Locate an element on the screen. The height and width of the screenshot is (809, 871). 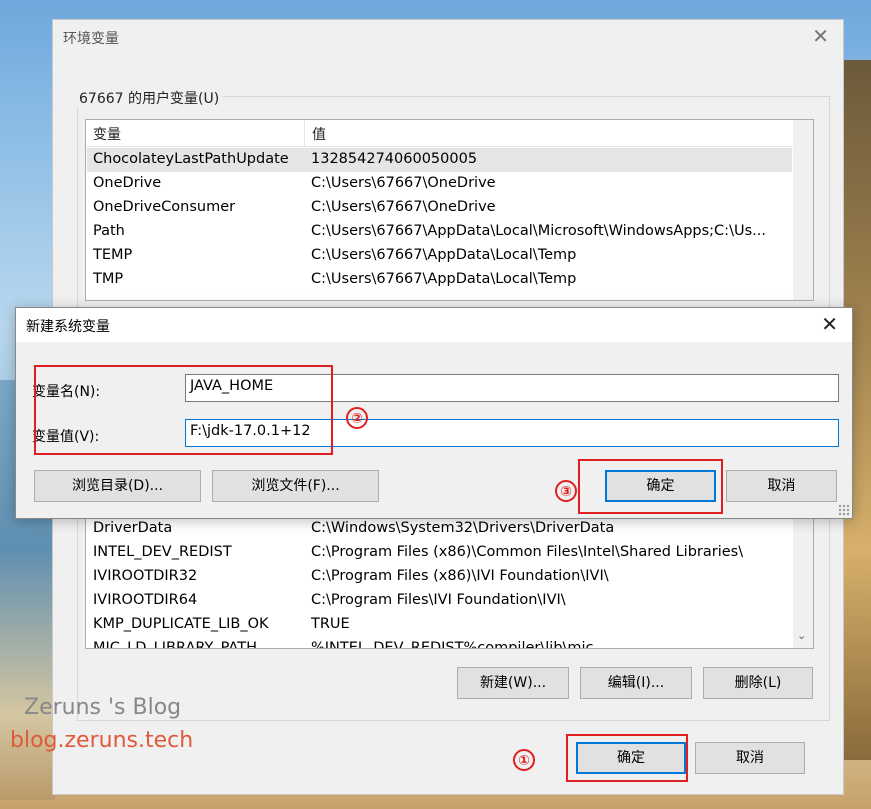
annotation-number-three: ③ is located at coordinates (566, 491).